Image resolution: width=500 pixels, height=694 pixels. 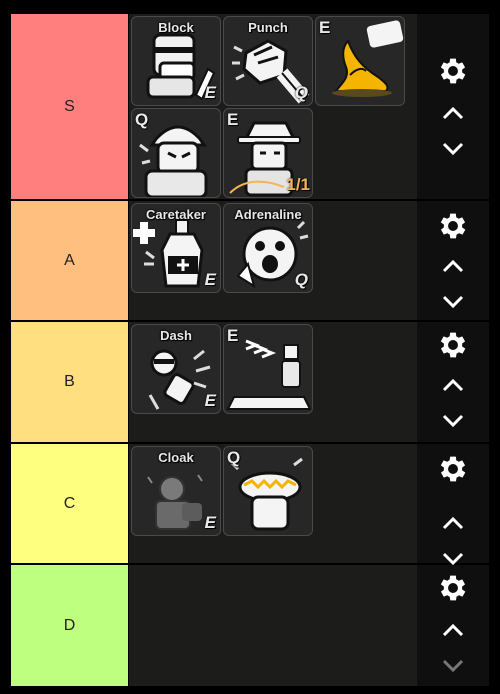 I want to click on tier-items-c: Cloak E Q, so click(x=272, y=503).